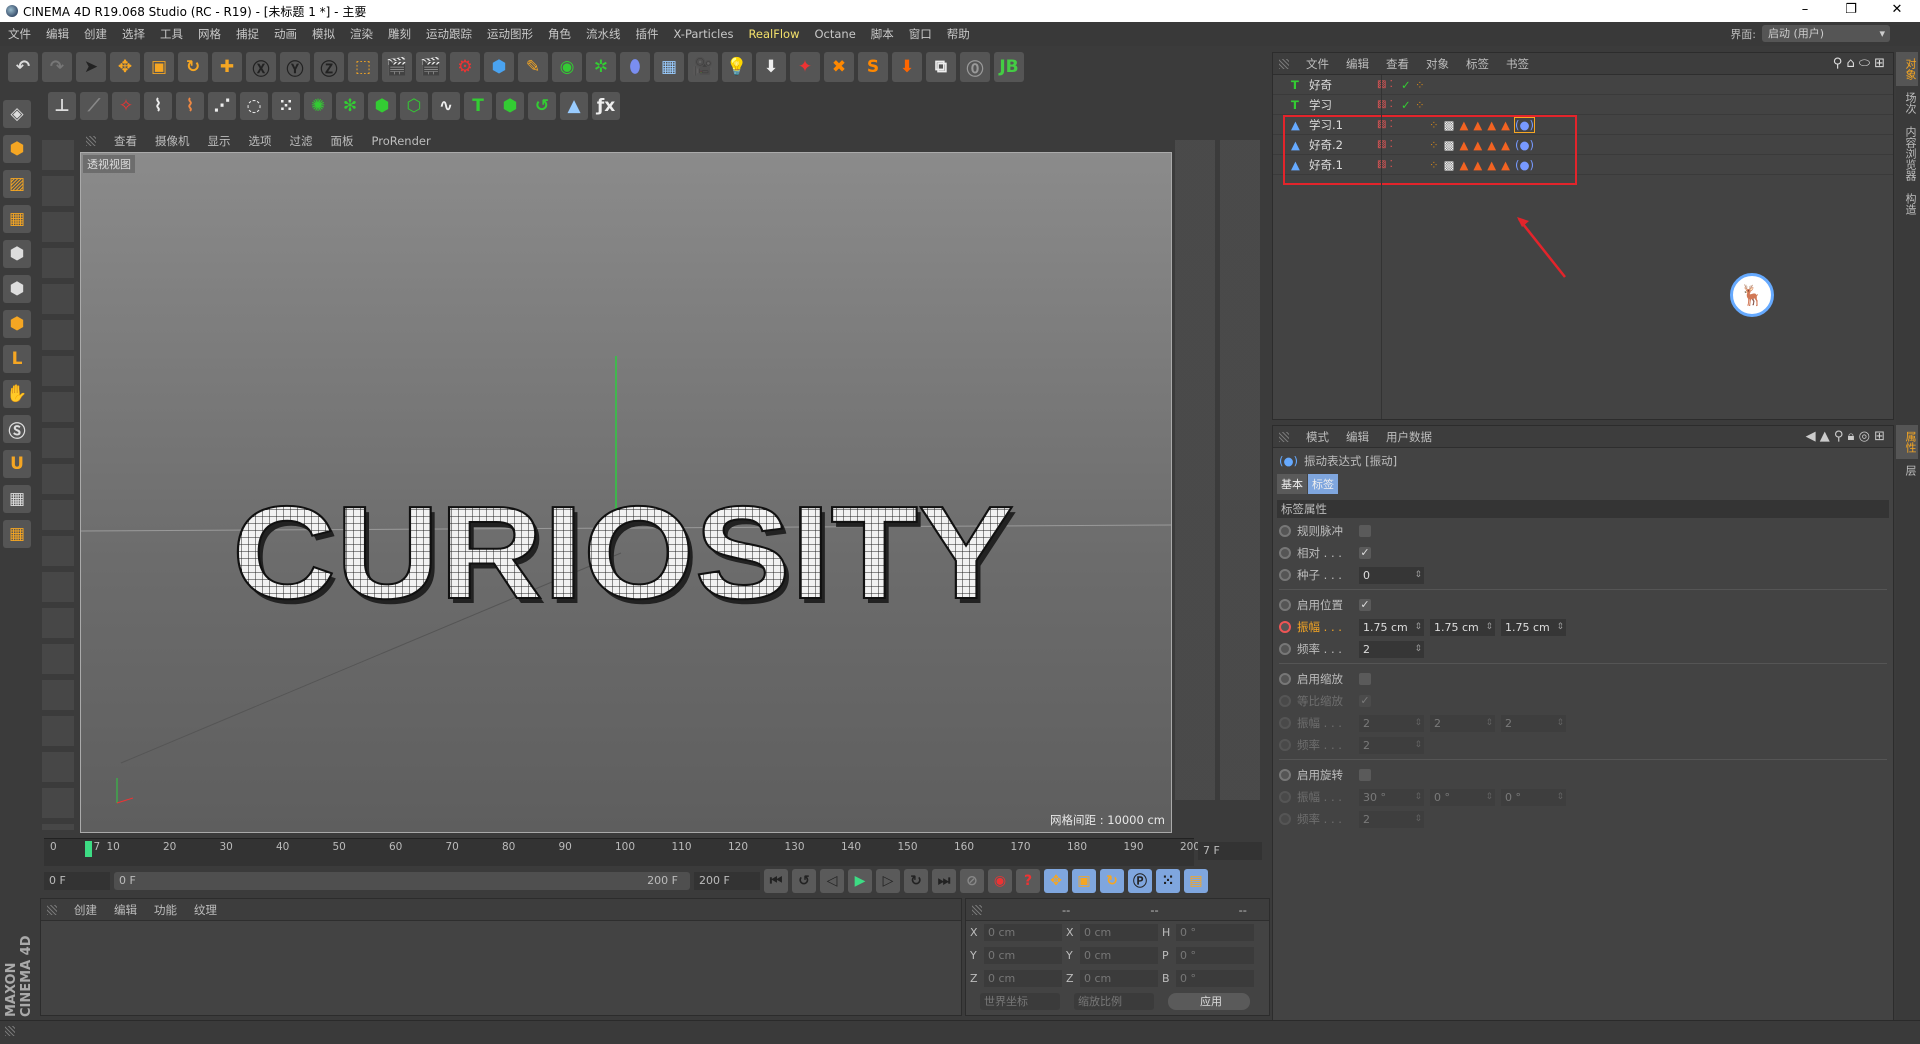 The image size is (1920, 1044). I want to click on recent-tool-icon: ✚, so click(227, 67).